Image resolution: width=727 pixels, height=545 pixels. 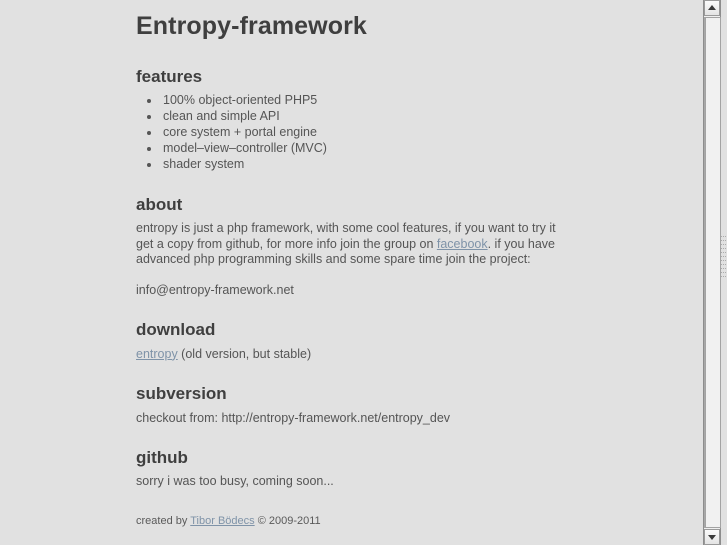 What do you see at coordinates (356, 521) in the screenshot?
I see `footer: created by Tibor Bödecs © 2009-2011` at bounding box center [356, 521].